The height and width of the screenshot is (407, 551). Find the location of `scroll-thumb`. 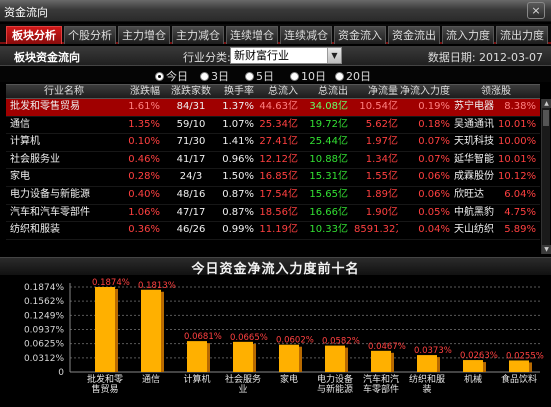

scroll-thumb is located at coordinates (546, 118).